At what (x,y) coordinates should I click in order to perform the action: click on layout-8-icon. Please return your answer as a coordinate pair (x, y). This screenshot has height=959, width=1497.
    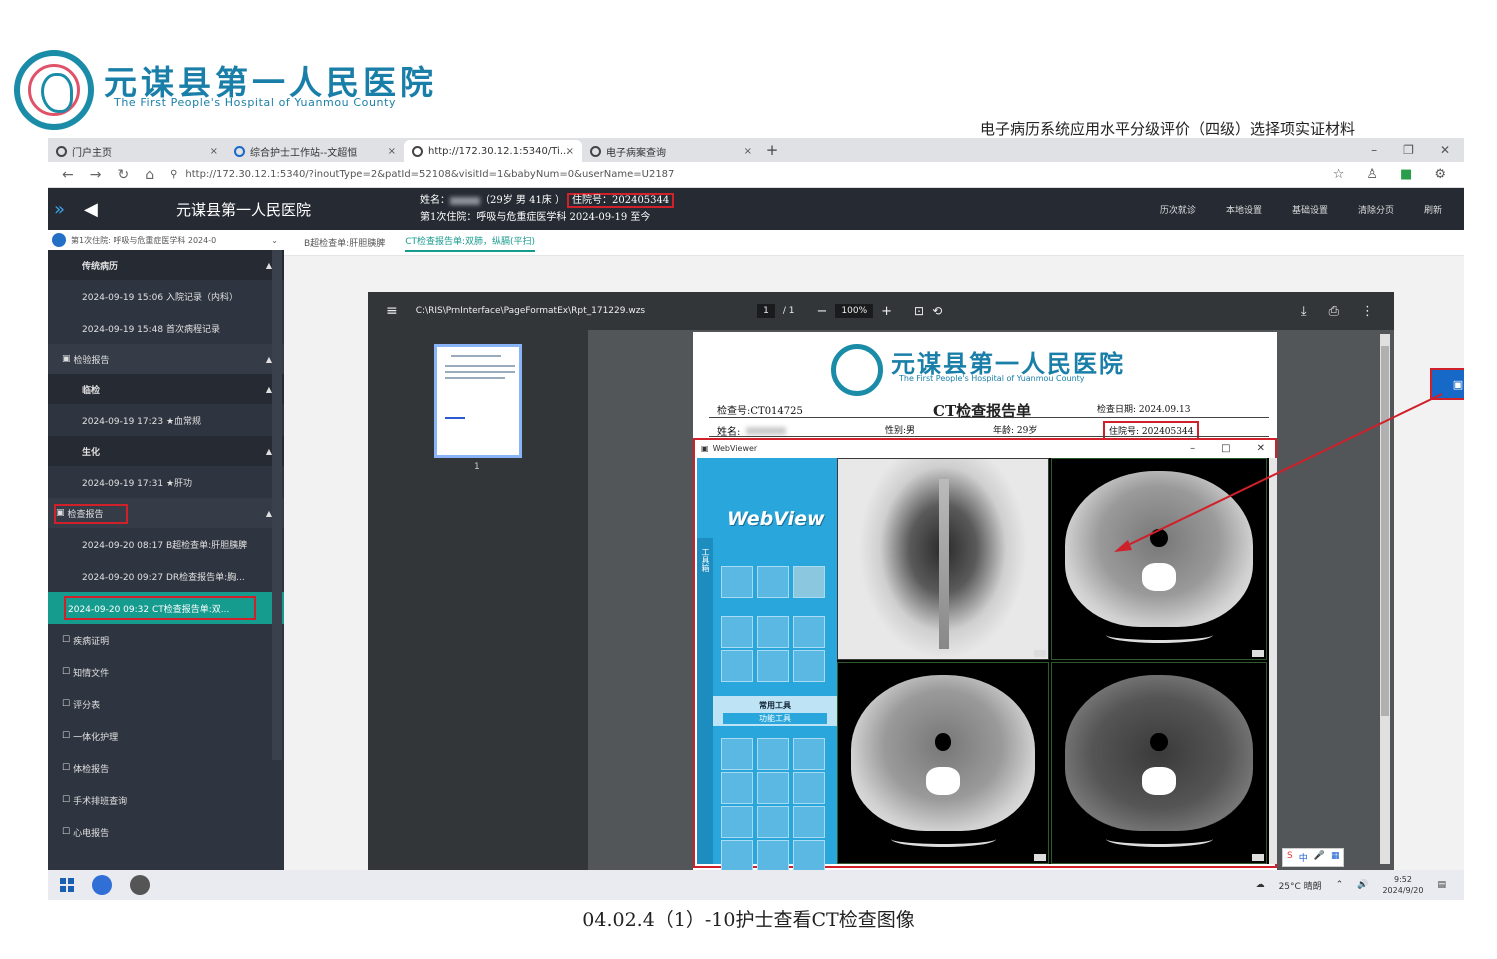
    Looking at the image, I should click on (773, 666).